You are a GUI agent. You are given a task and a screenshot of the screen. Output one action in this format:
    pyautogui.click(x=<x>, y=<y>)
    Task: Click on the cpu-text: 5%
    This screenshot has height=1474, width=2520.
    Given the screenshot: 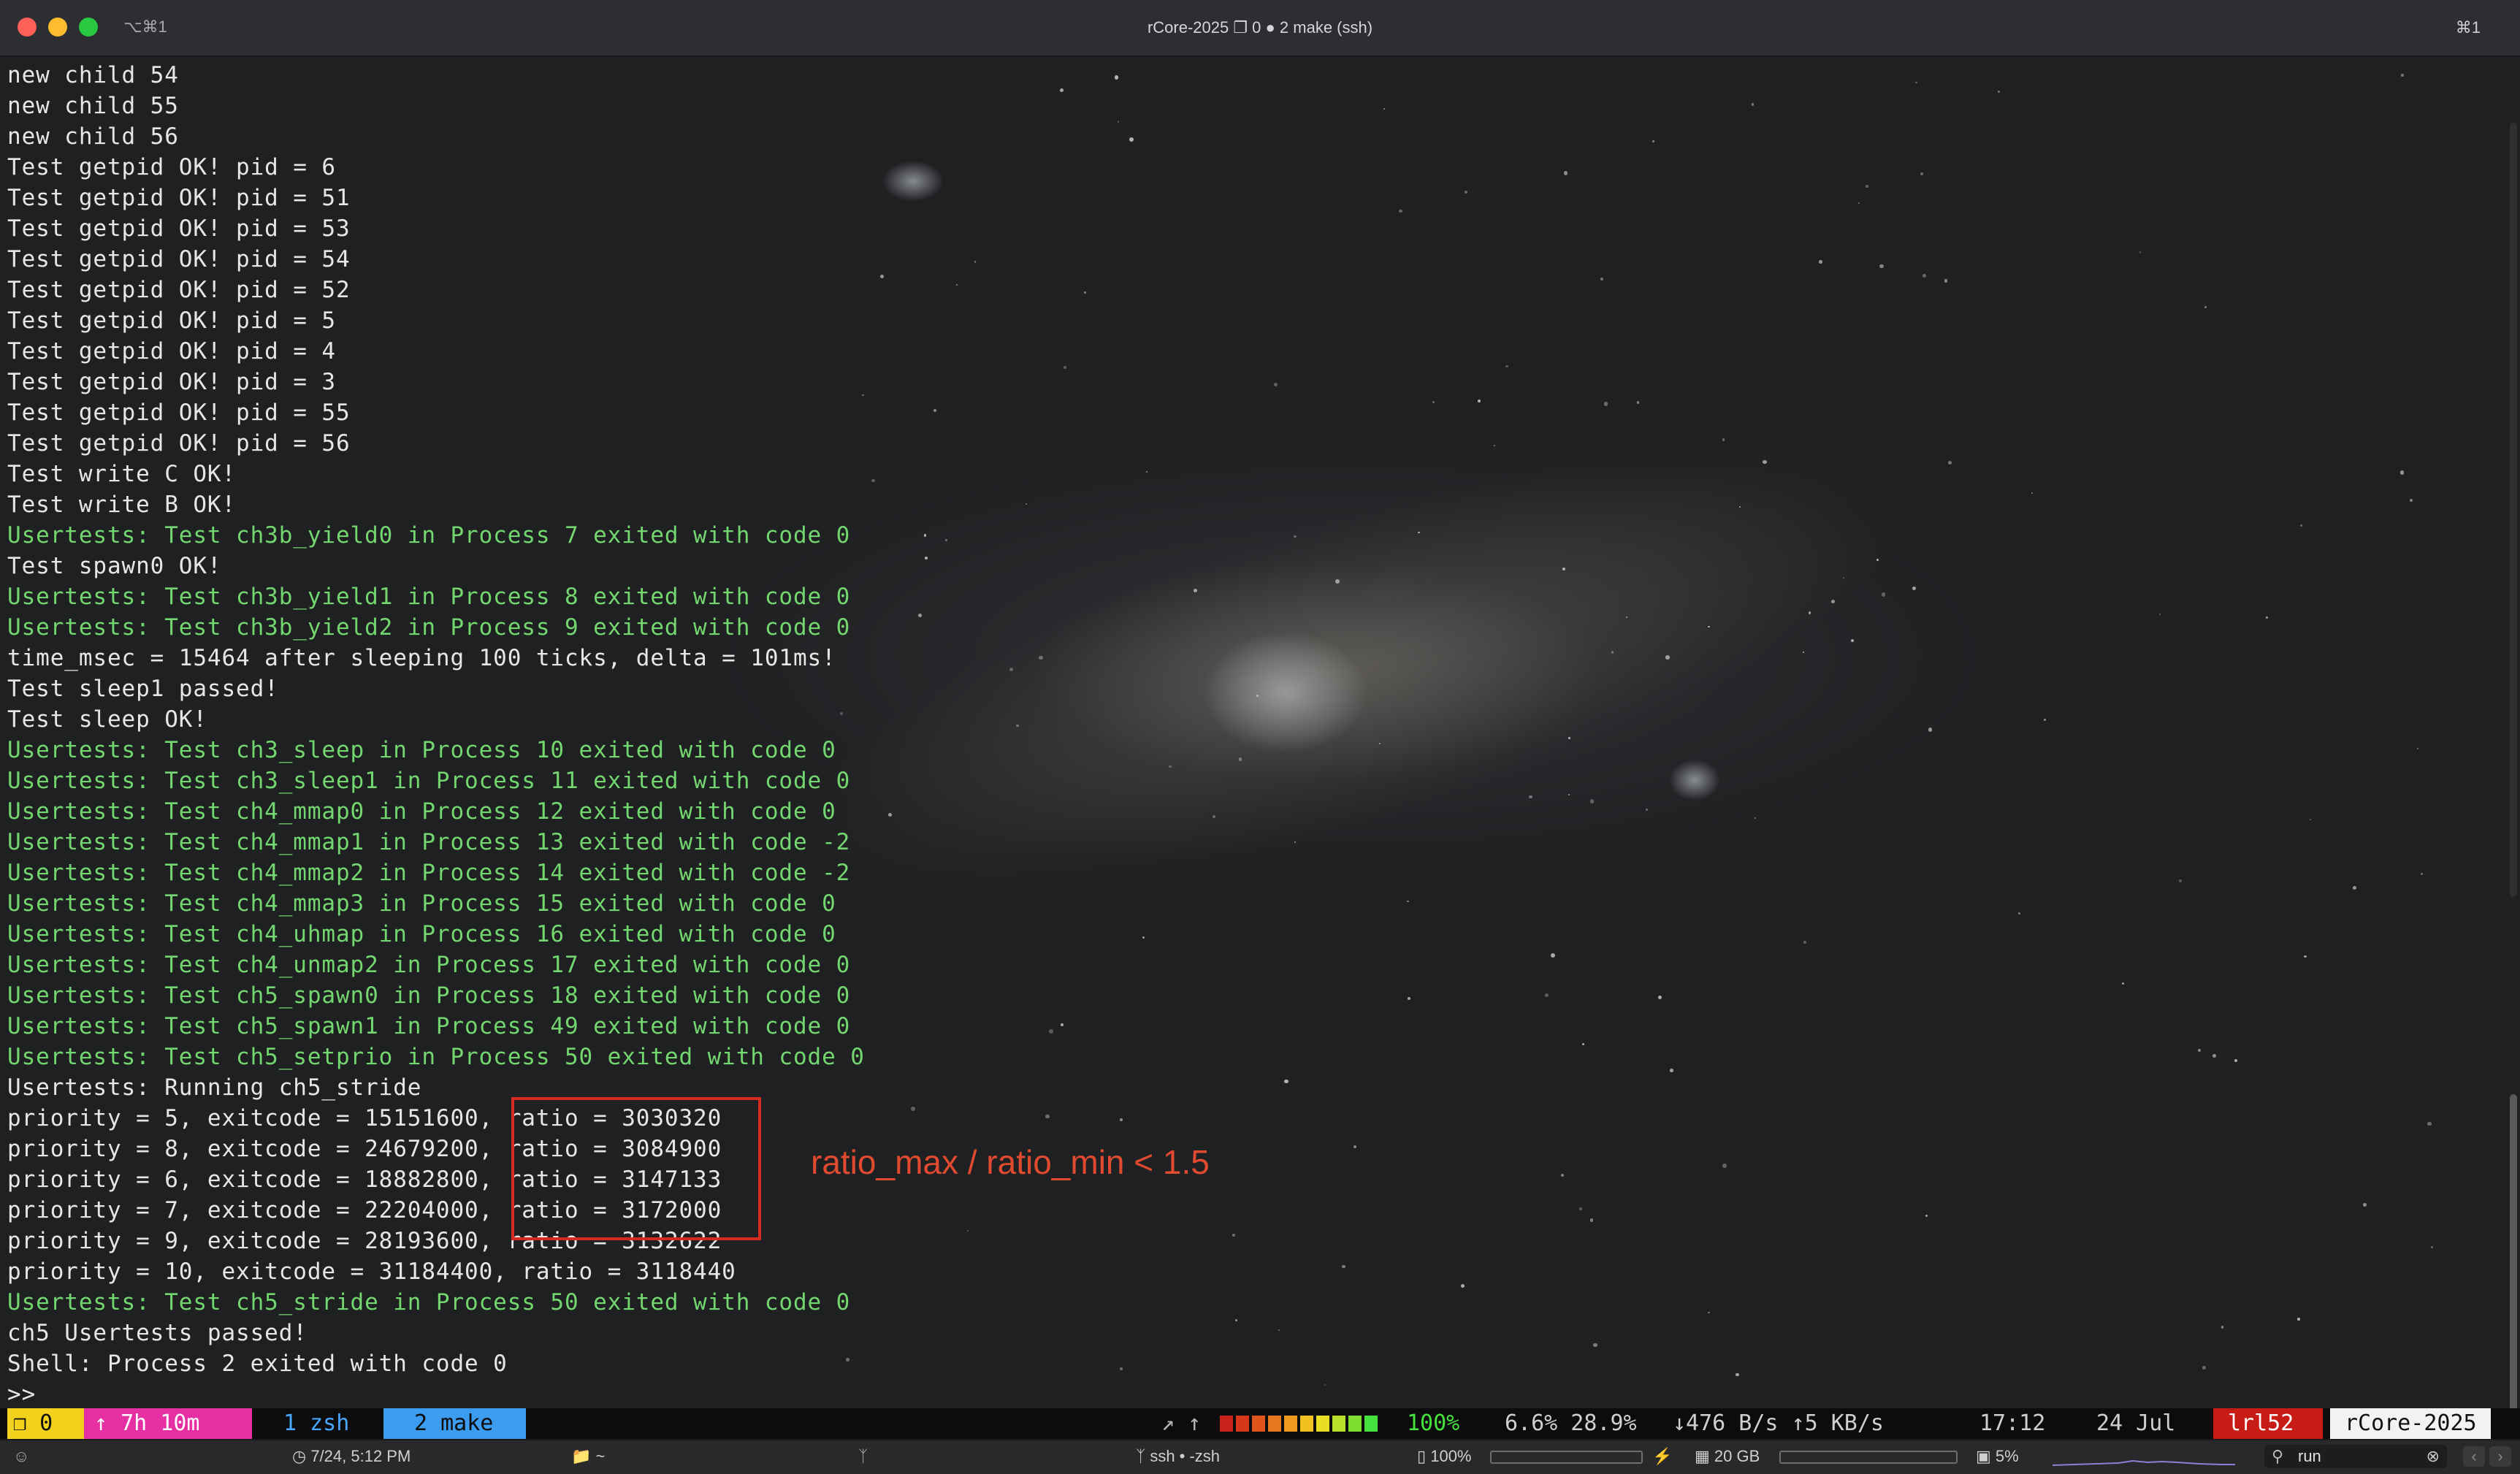 What is the action you would take?
    pyautogui.click(x=2007, y=1456)
    